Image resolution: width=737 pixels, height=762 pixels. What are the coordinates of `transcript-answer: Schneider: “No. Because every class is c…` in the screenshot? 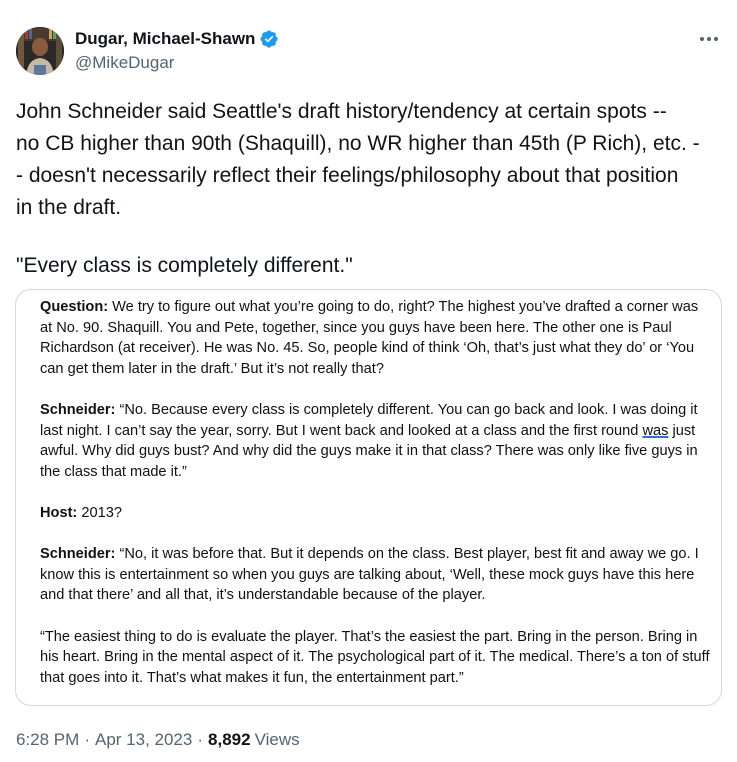 It's located at (375, 441).